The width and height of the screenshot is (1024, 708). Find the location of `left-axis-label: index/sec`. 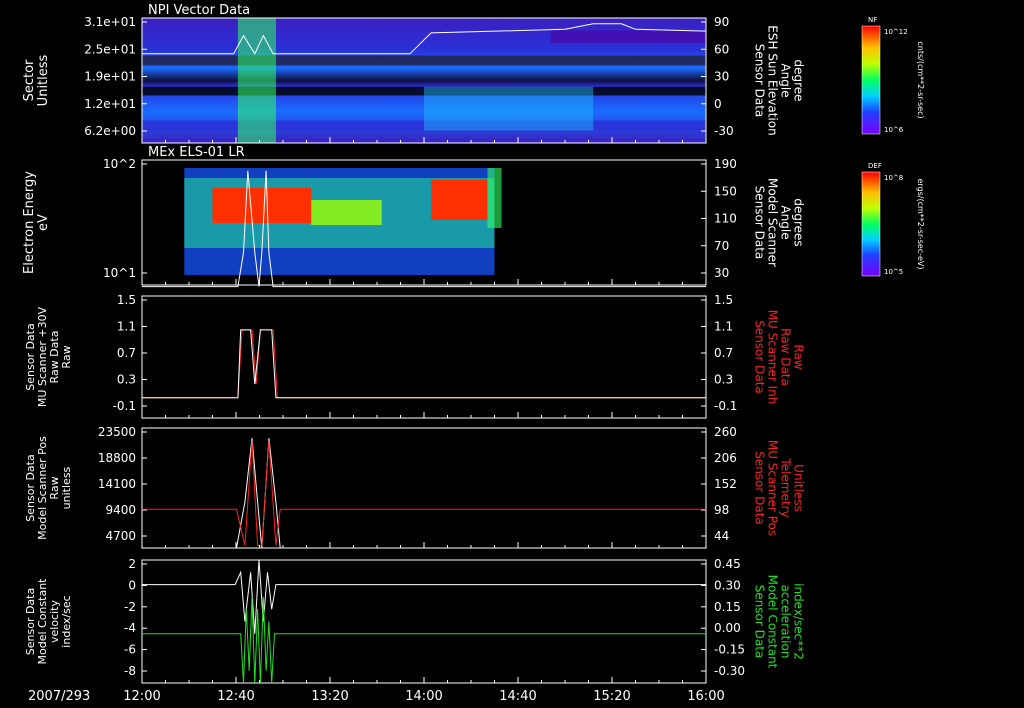

left-axis-label: index/sec is located at coordinates (66, 621).